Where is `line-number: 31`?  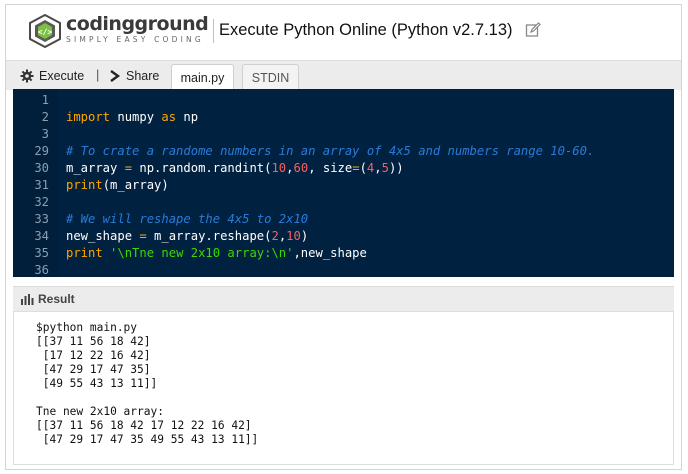
line-number: 31 is located at coordinates (41, 185).